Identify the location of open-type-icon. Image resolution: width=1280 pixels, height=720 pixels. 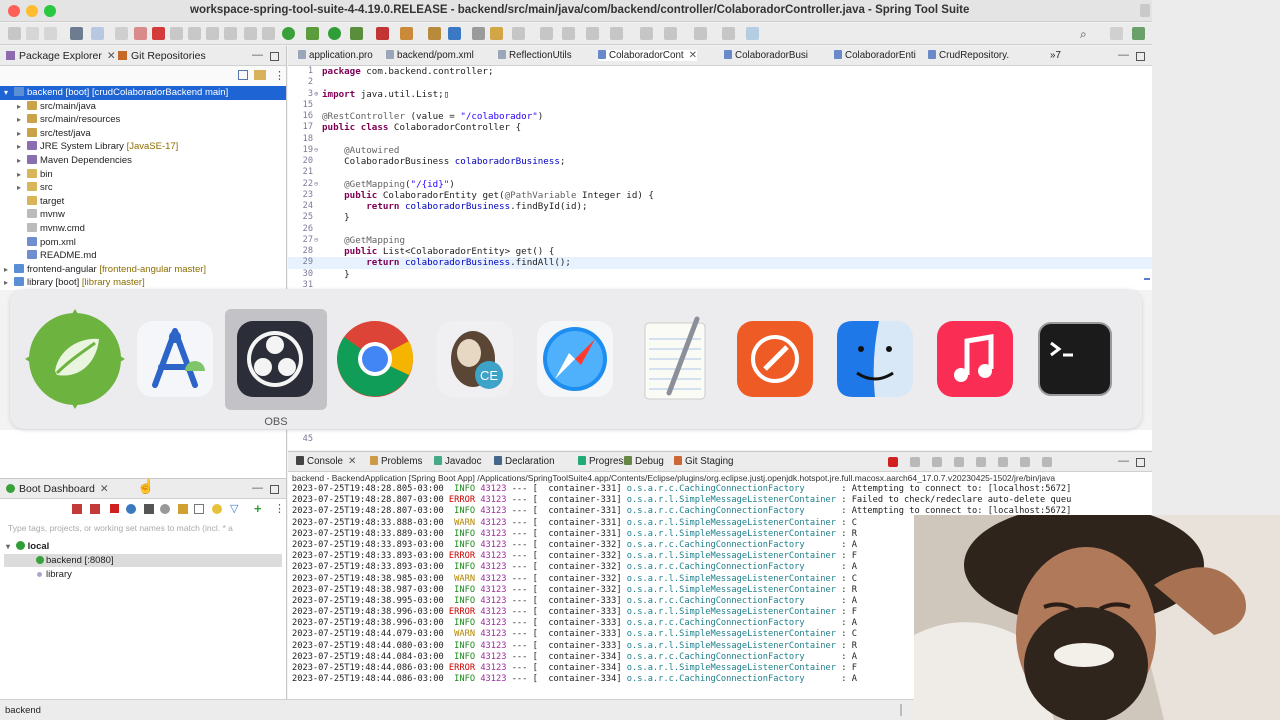
(478, 33).